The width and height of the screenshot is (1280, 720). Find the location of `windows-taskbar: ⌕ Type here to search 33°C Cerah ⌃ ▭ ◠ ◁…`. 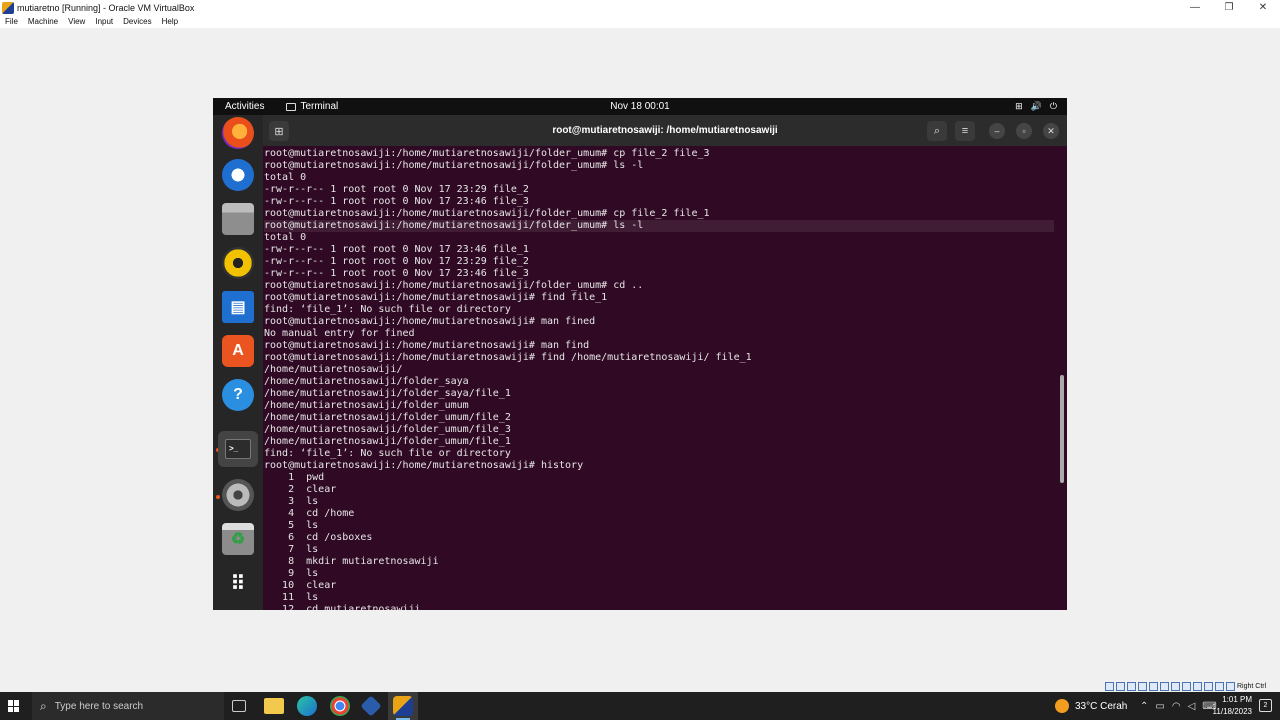

windows-taskbar: ⌕ Type here to search 33°C Cerah ⌃ ▭ ◠ ◁… is located at coordinates (640, 706).